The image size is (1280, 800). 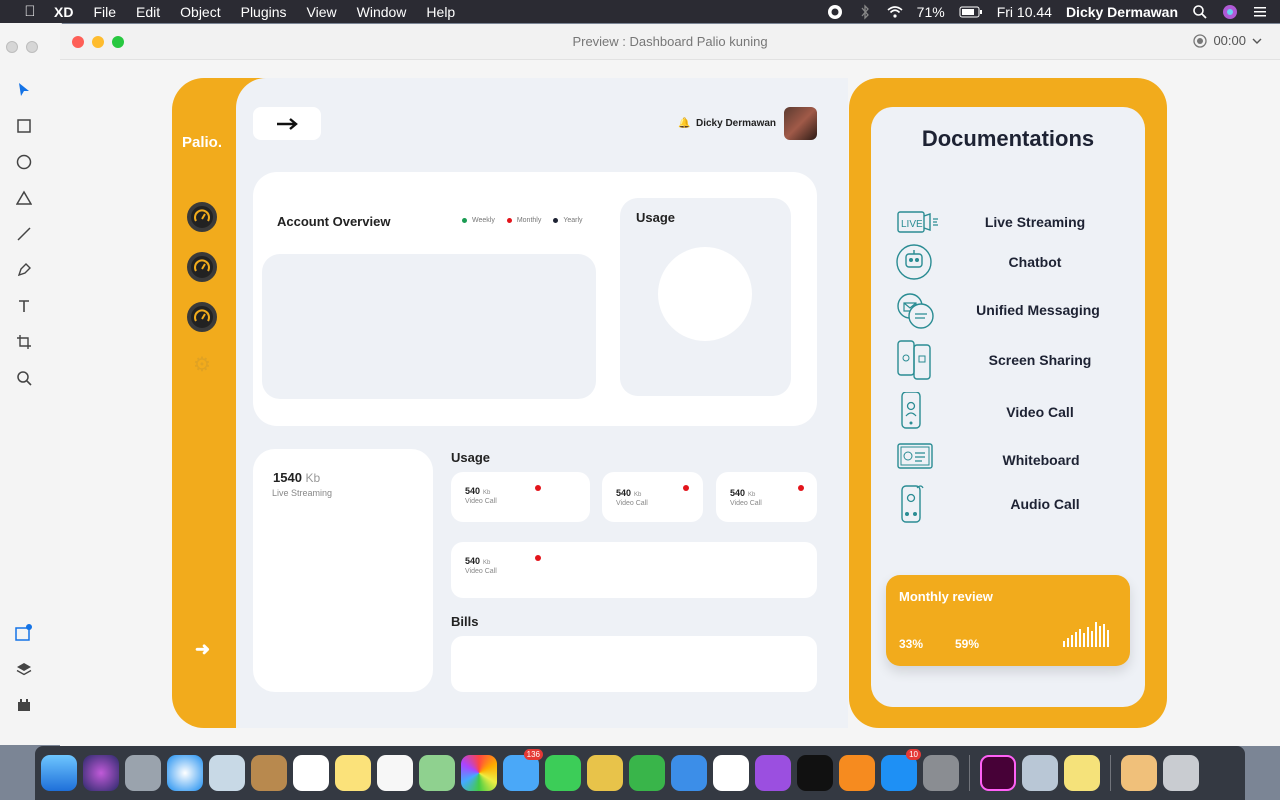 What do you see at coordinates (1082, 773) in the screenshot?
I see `dock-stickies-icon` at bounding box center [1082, 773].